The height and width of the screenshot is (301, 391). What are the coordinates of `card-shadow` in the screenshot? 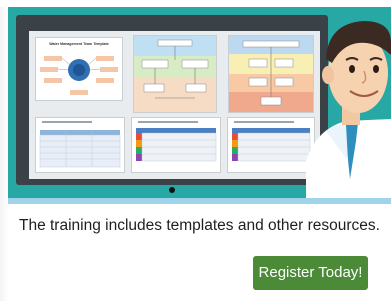 It's located at (4, 154).